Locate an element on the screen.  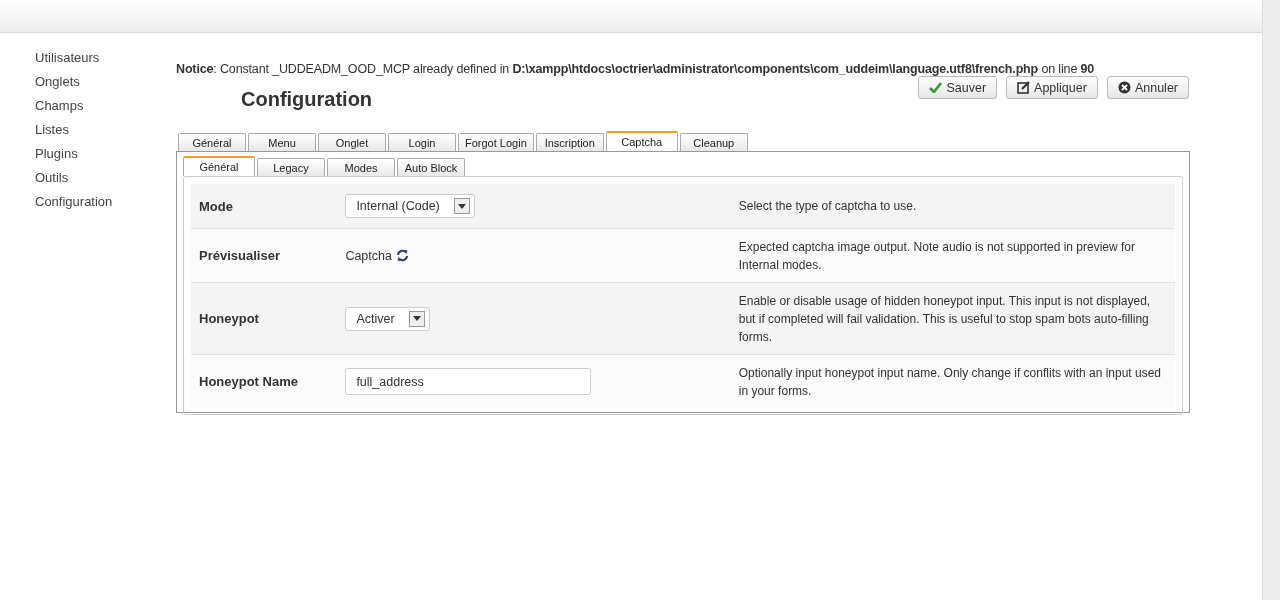
select-field: Activer is located at coordinates (387, 318).